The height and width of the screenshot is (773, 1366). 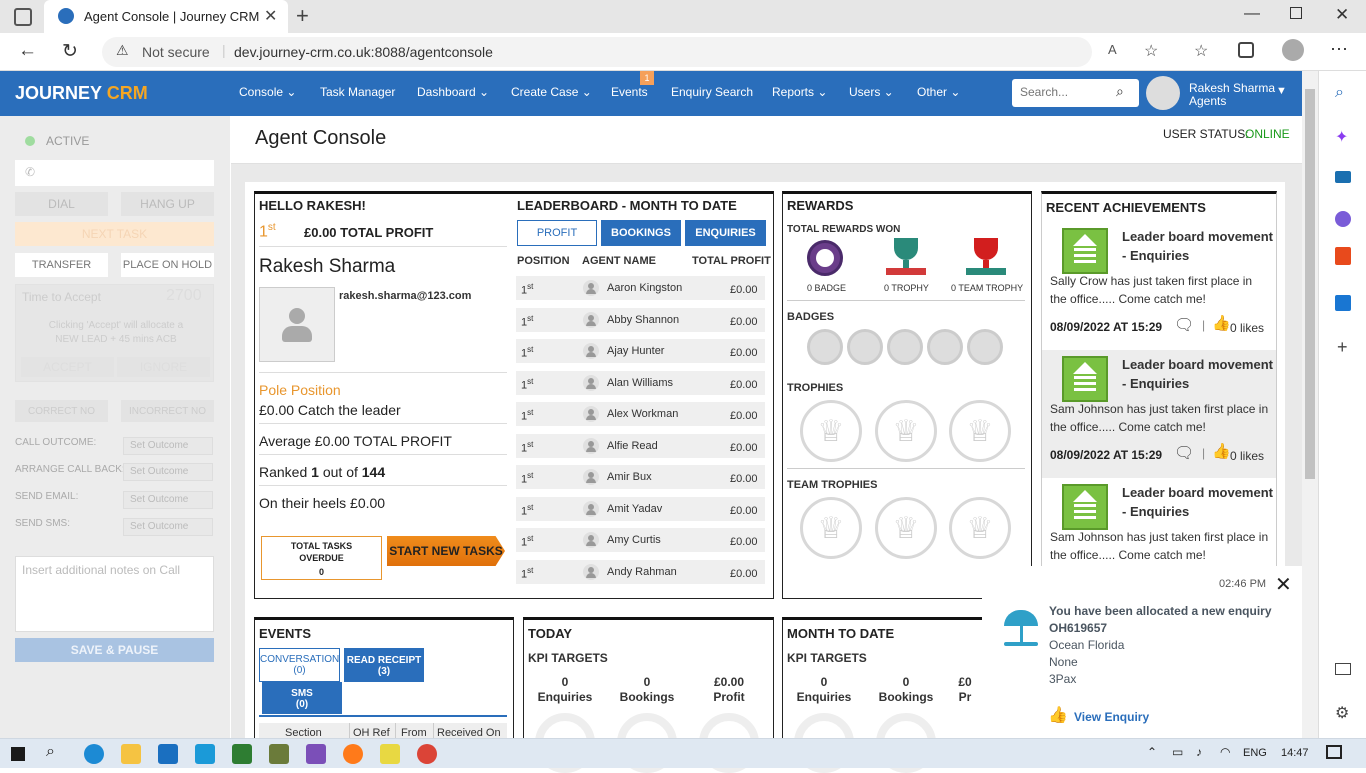 I want to click on sidebar-games-icon, so click(x=1343, y=219).